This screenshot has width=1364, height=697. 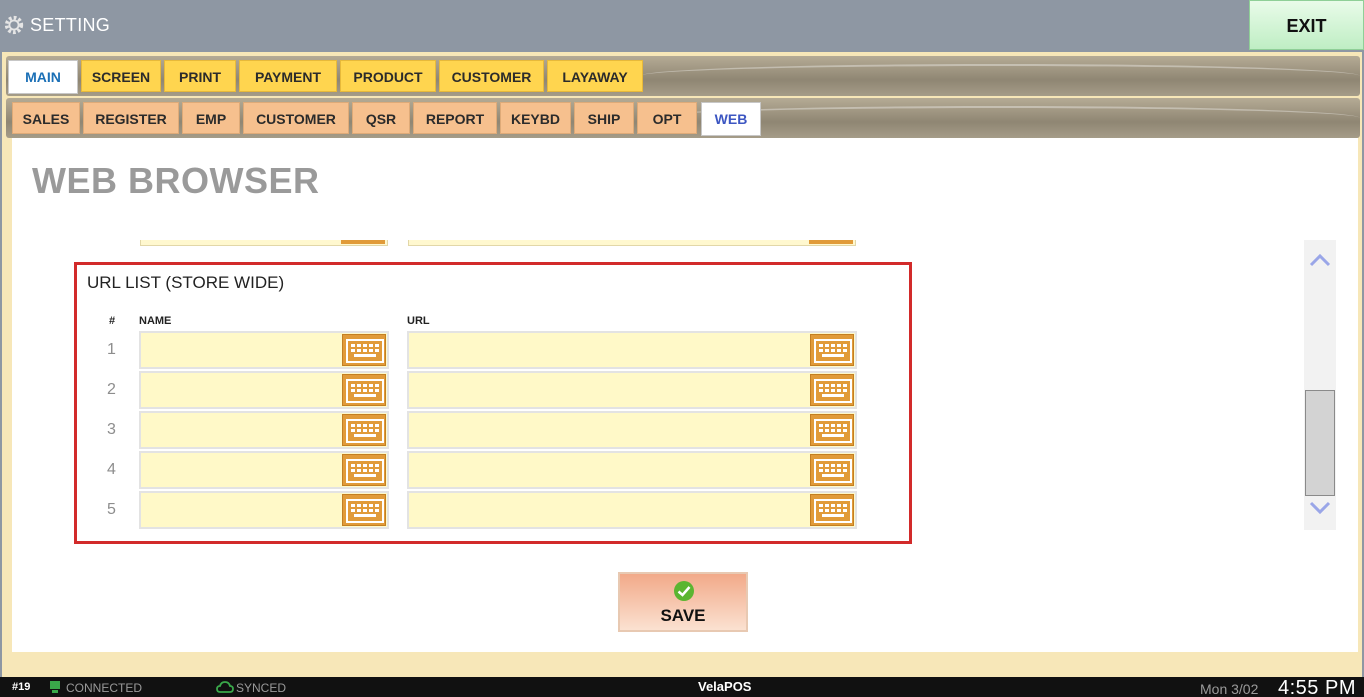 I want to click on brand-name: VelaPOS, so click(x=725, y=686).